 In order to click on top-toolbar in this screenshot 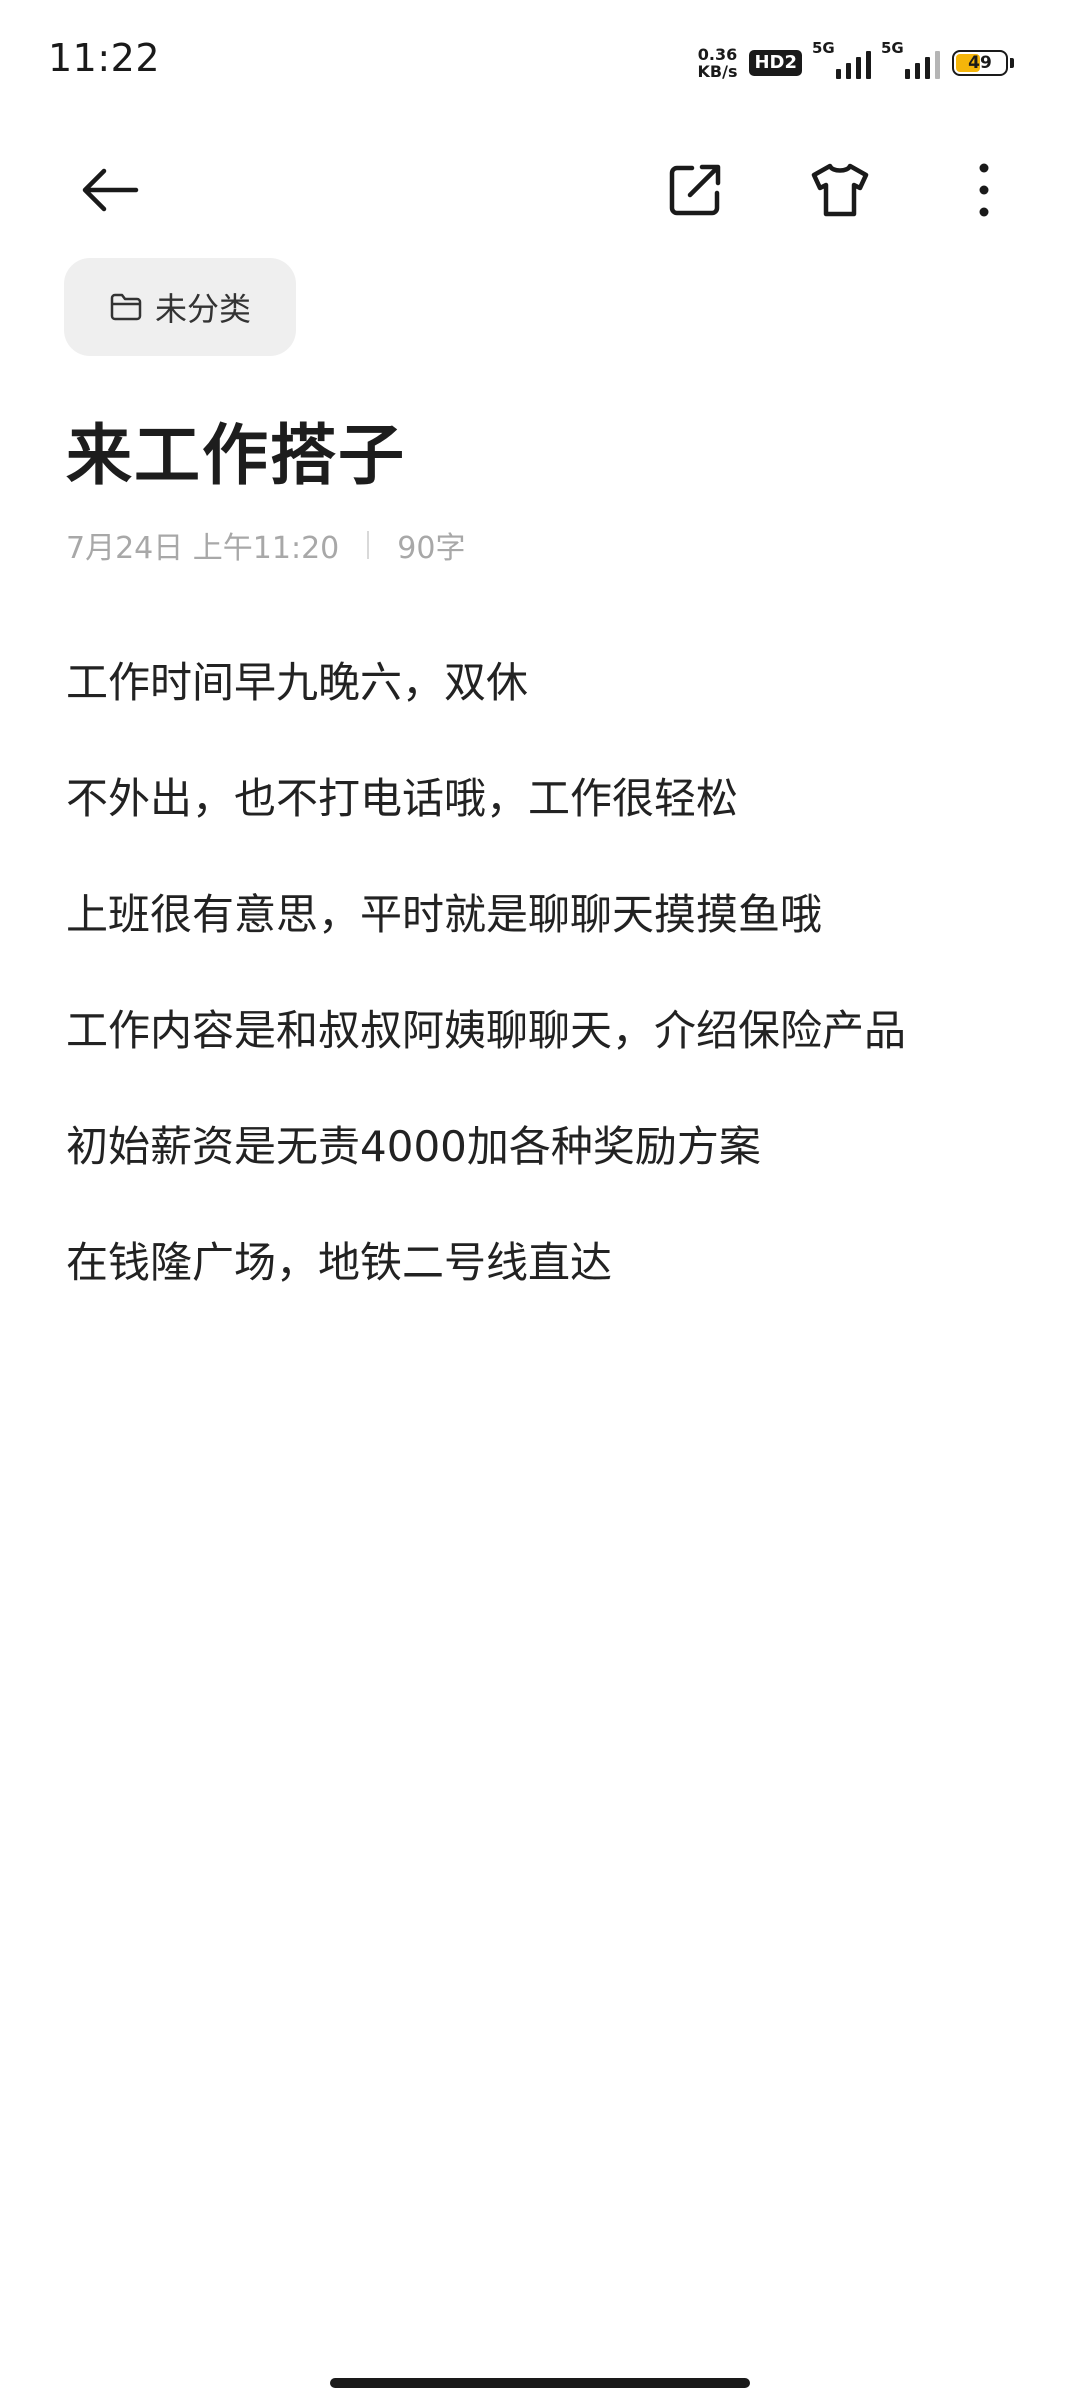, I will do `click(540, 190)`.